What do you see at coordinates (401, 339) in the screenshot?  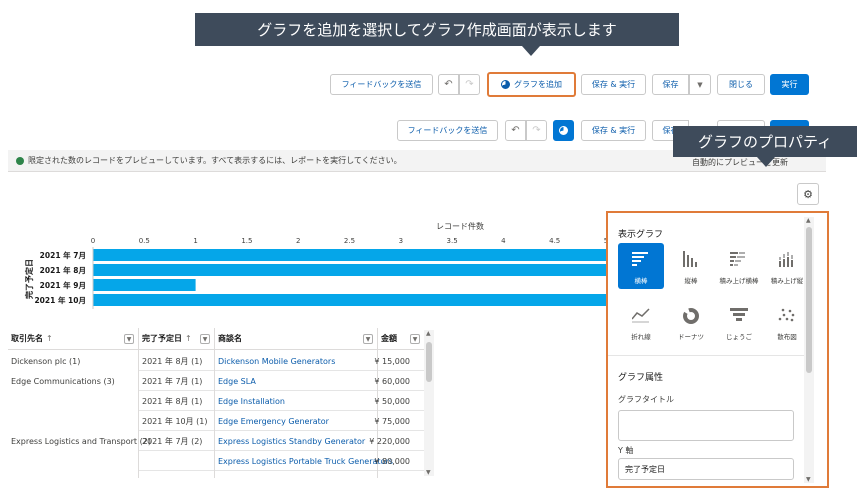 I see `col-header-amount: 金額 ▼` at bounding box center [401, 339].